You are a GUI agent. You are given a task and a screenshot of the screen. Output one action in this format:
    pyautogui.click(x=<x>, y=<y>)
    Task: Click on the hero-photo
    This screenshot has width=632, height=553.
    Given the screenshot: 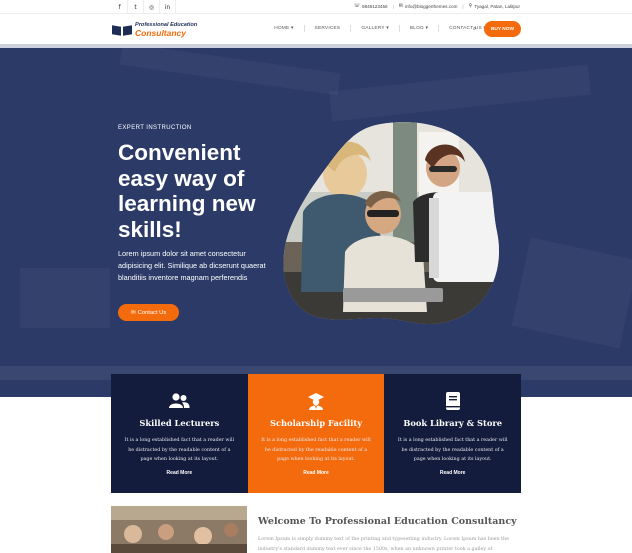 What is the action you would take?
    pyautogui.click(x=391, y=223)
    